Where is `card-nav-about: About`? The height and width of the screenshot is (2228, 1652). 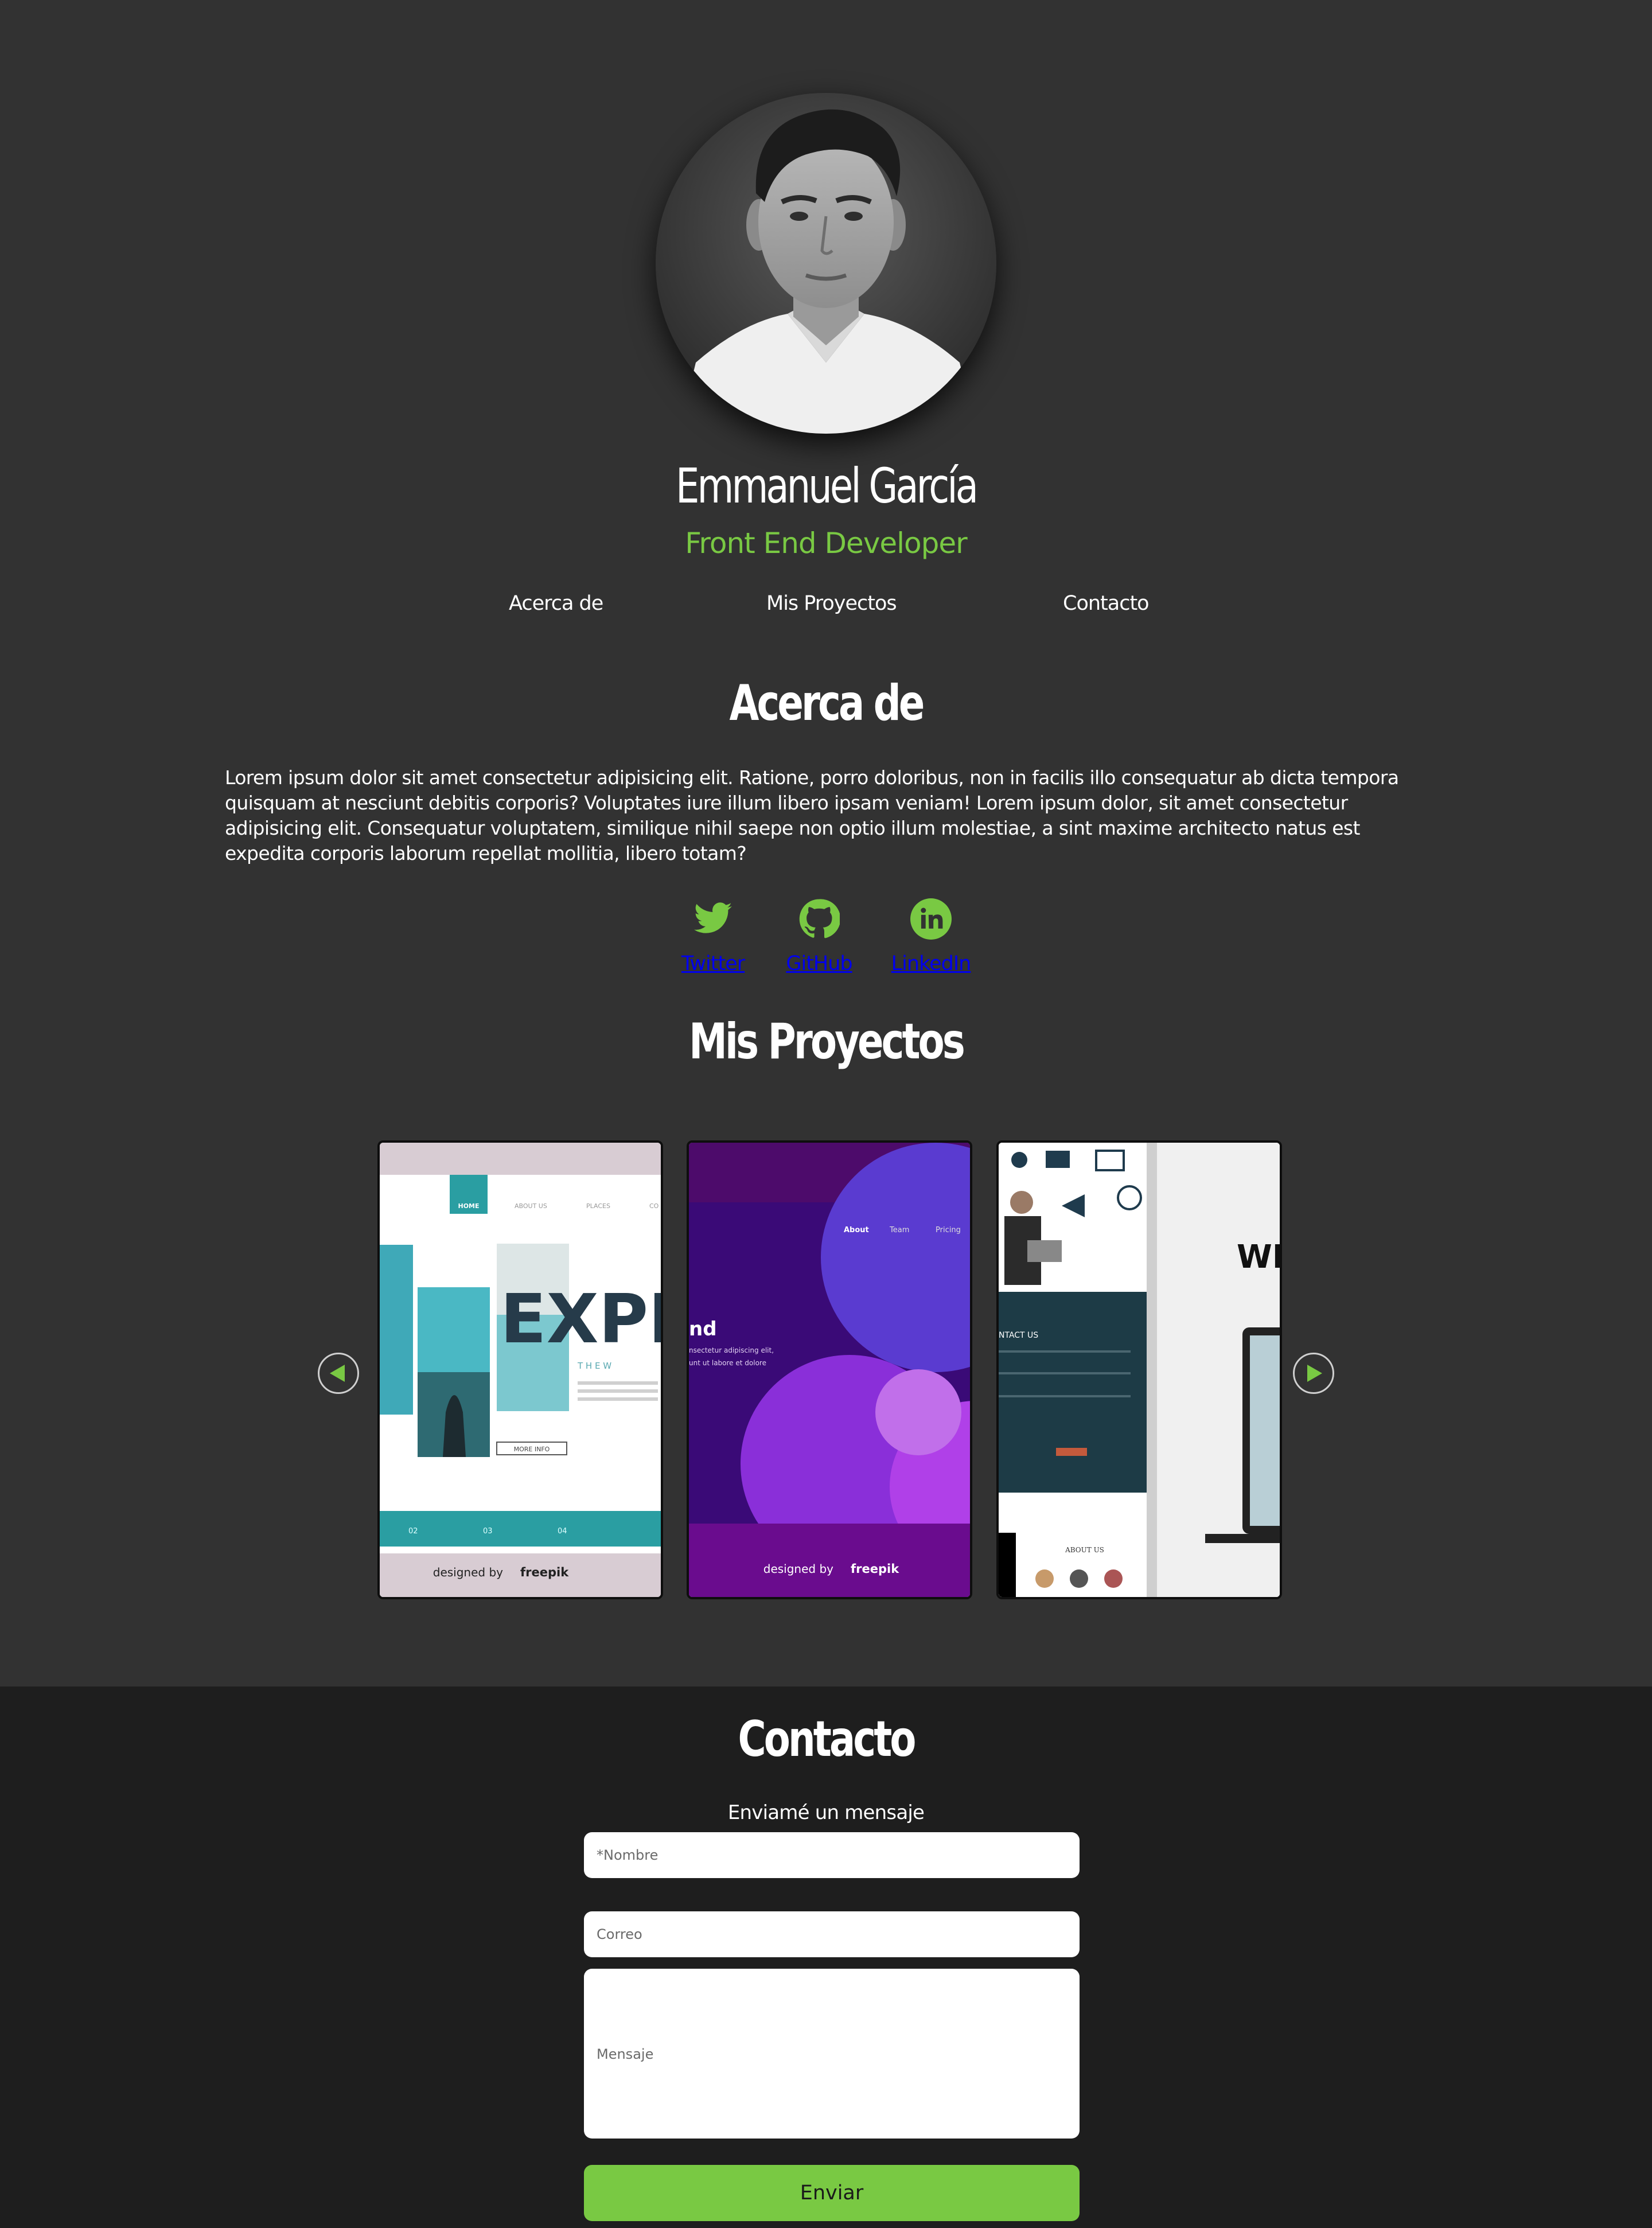 card-nav-about: About is located at coordinates (856, 1230).